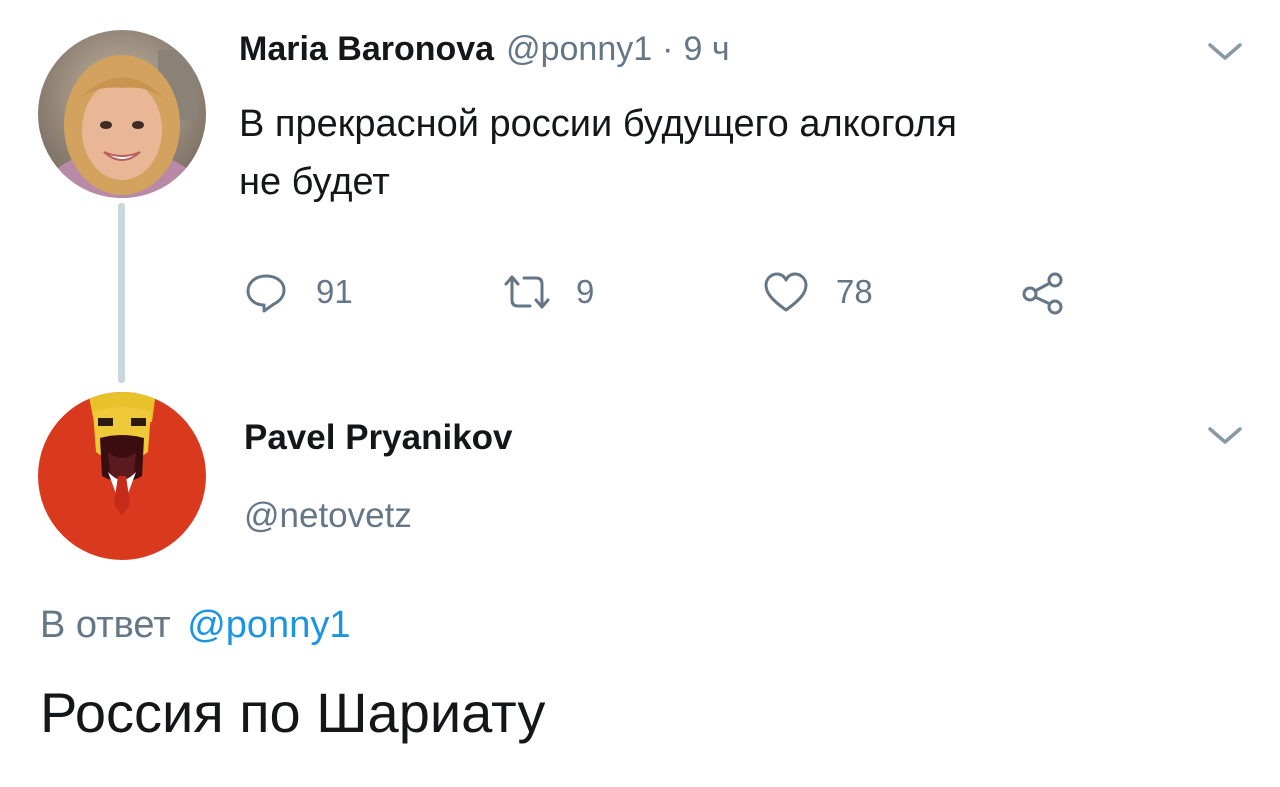  What do you see at coordinates (314, 182) in the screenshot?
I see `tweet-text-line-2: не будет` at bounding box center [314, 182].